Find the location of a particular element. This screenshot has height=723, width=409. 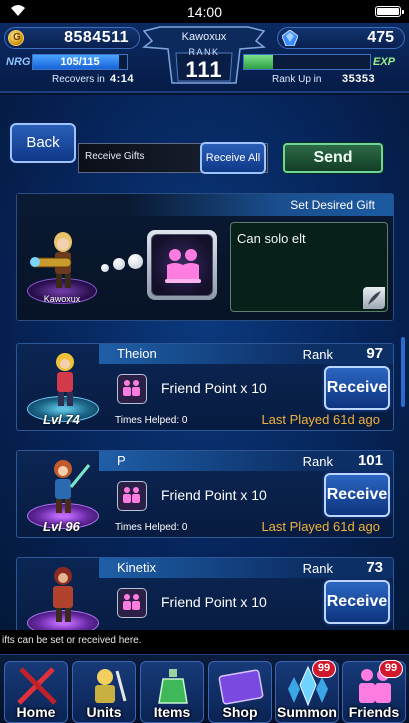

nrg-value: 105/115 is located at coordinates (80, 62).